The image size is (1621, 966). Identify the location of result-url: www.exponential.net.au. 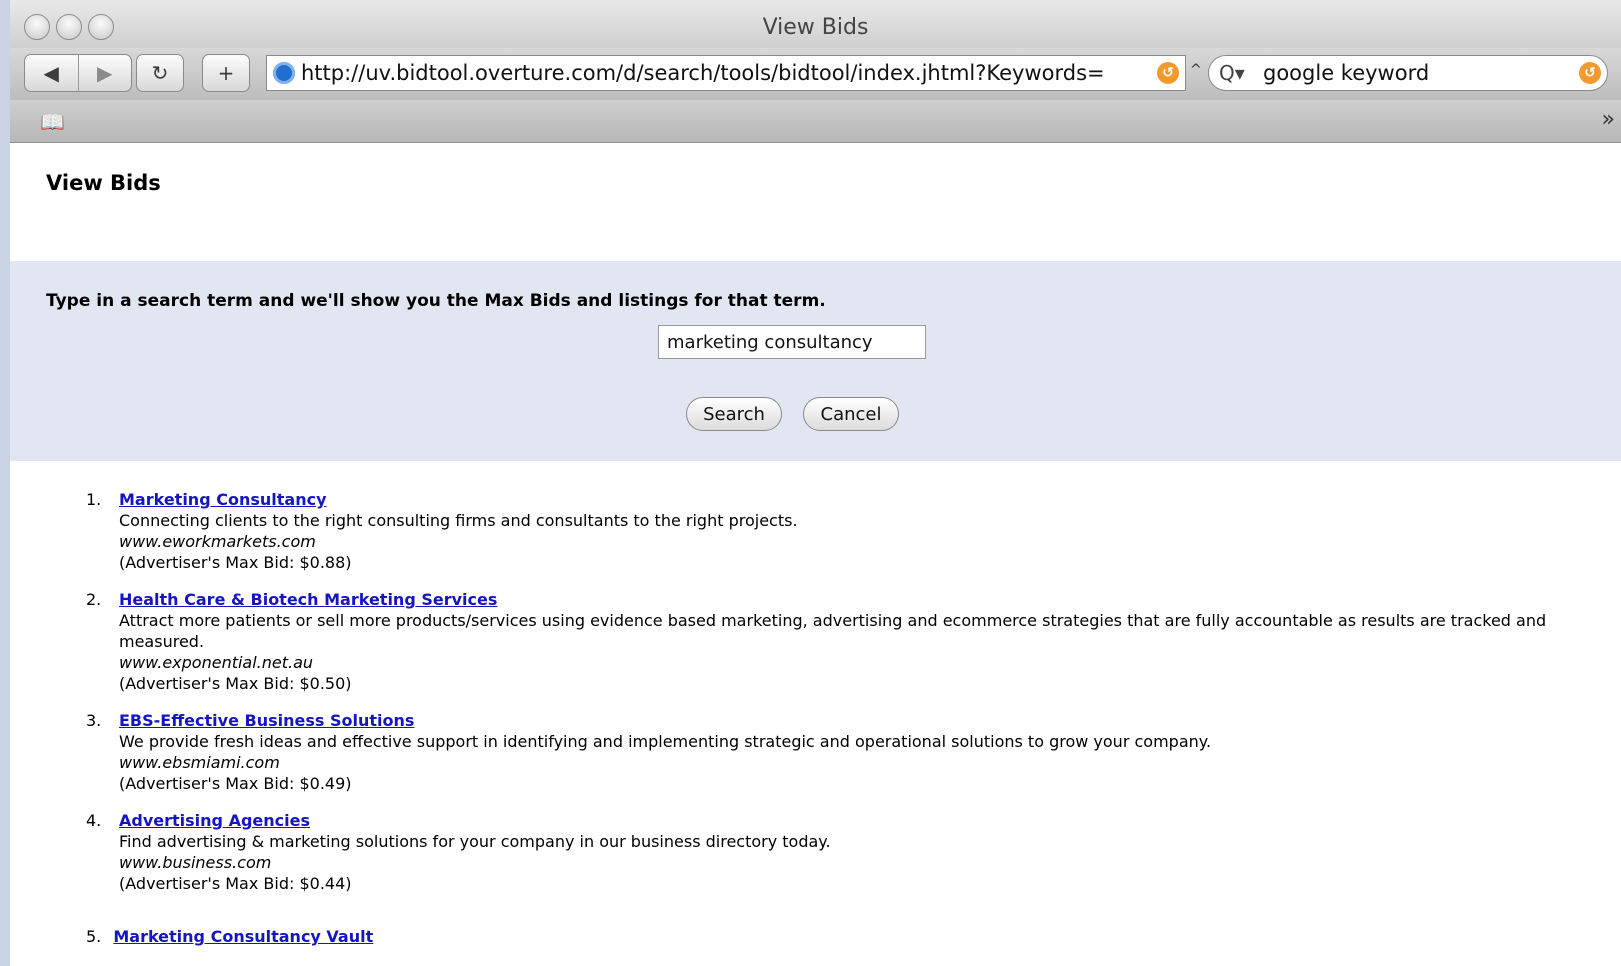
(216, 662).